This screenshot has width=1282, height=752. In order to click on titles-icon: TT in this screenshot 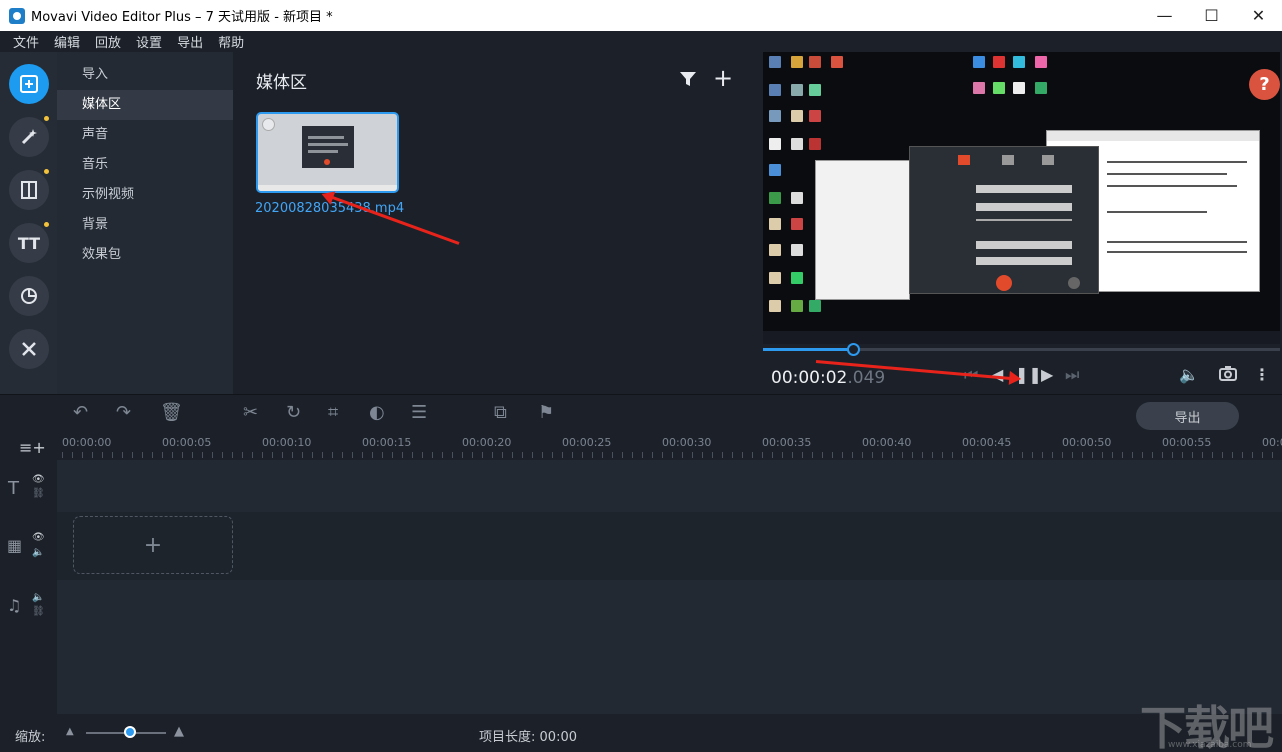, I will do `click(29, 243)`.